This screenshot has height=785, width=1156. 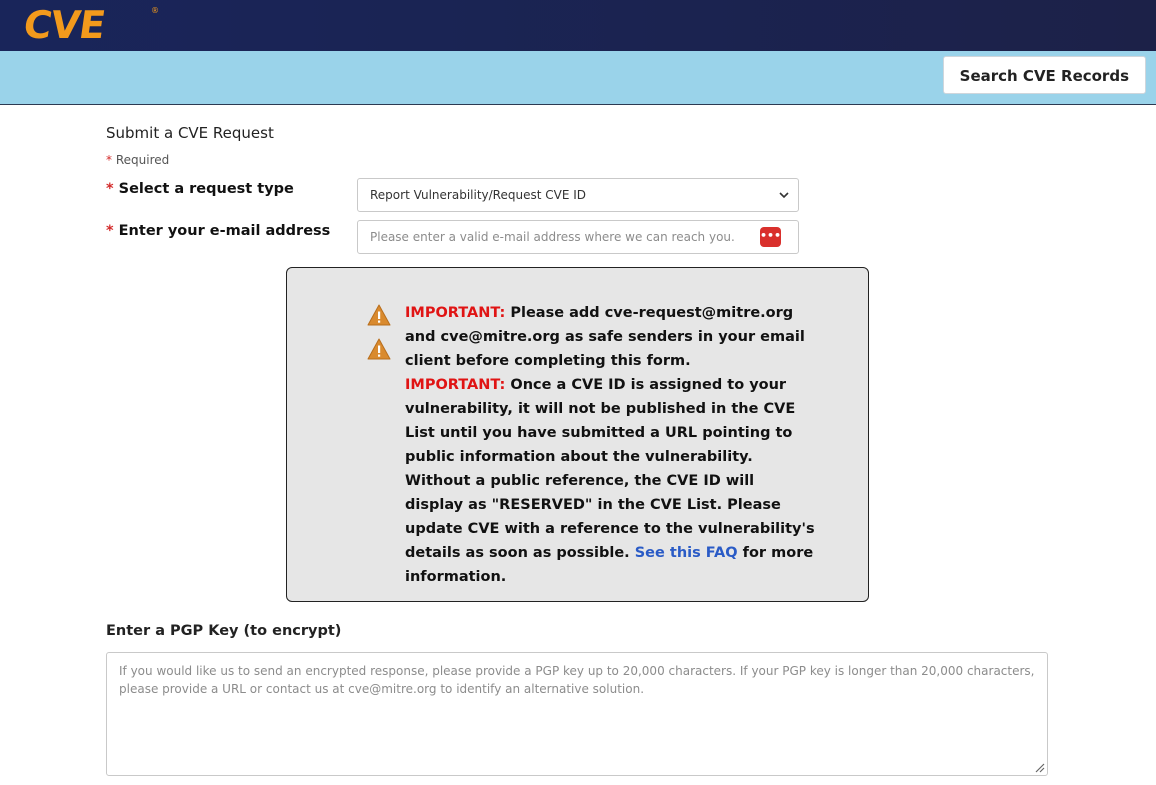 What do you see at coordinates (224, 231) in the screenshot?
I see `email-label-text: Enter your e-mail address` at bounding box center [224, 231].